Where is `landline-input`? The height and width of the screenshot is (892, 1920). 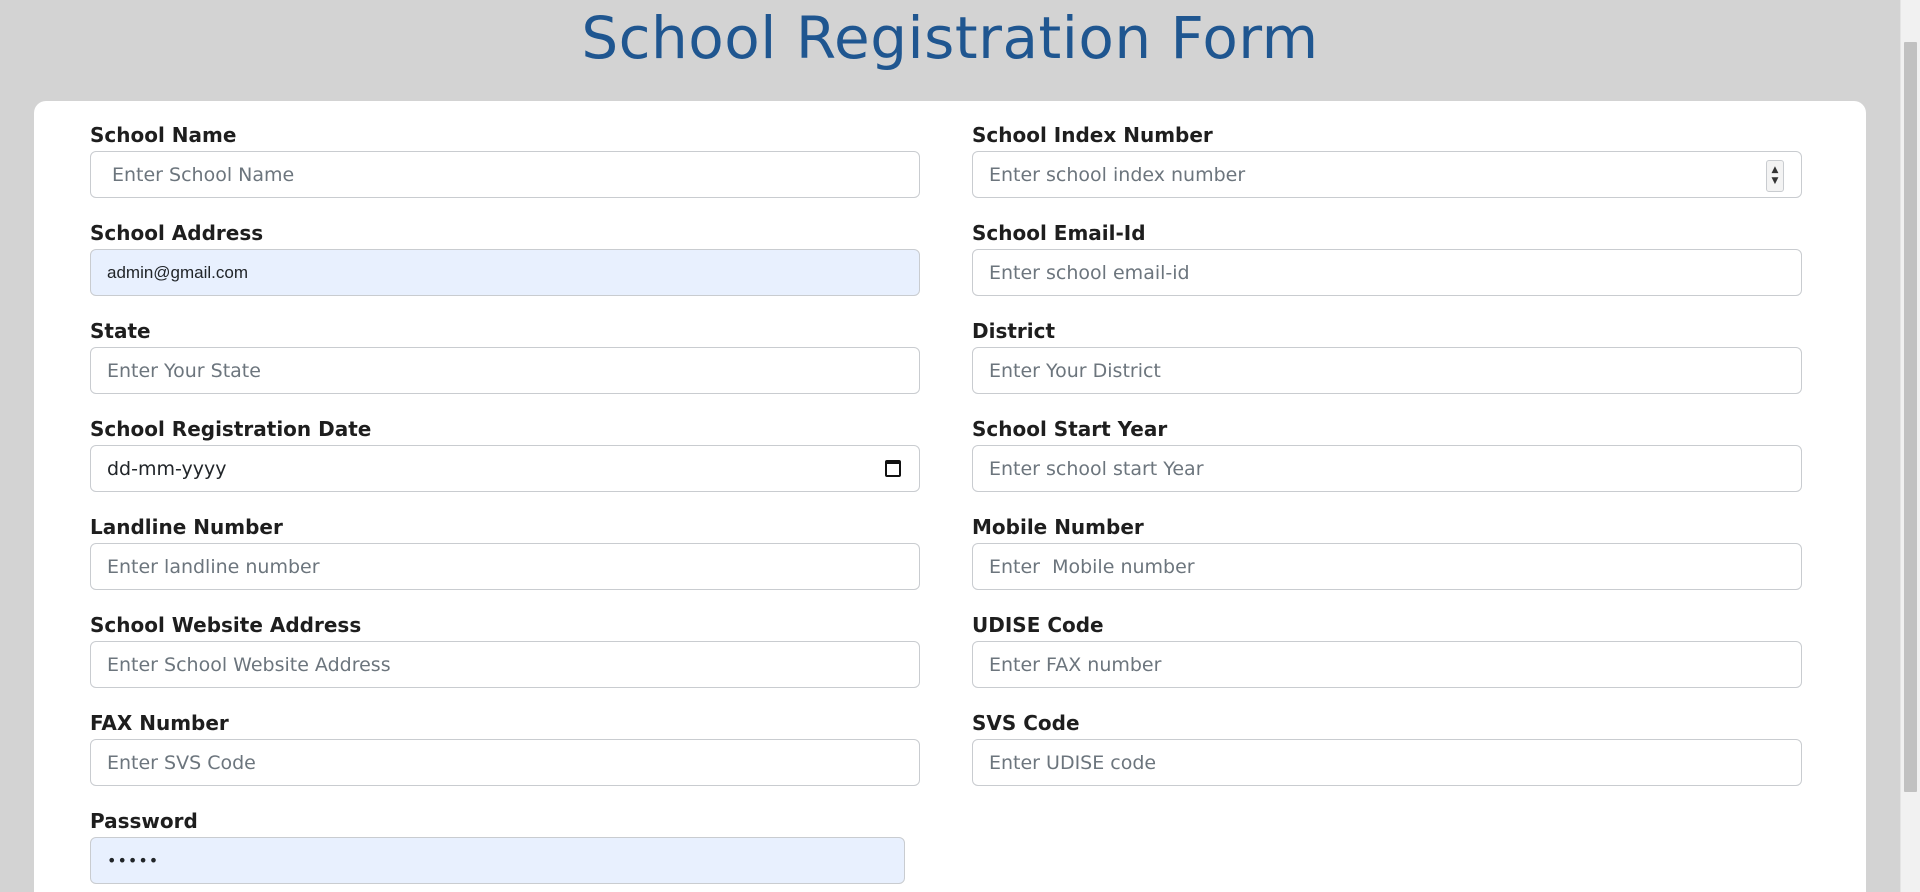 landline-input is located at coordinates (505, 566).